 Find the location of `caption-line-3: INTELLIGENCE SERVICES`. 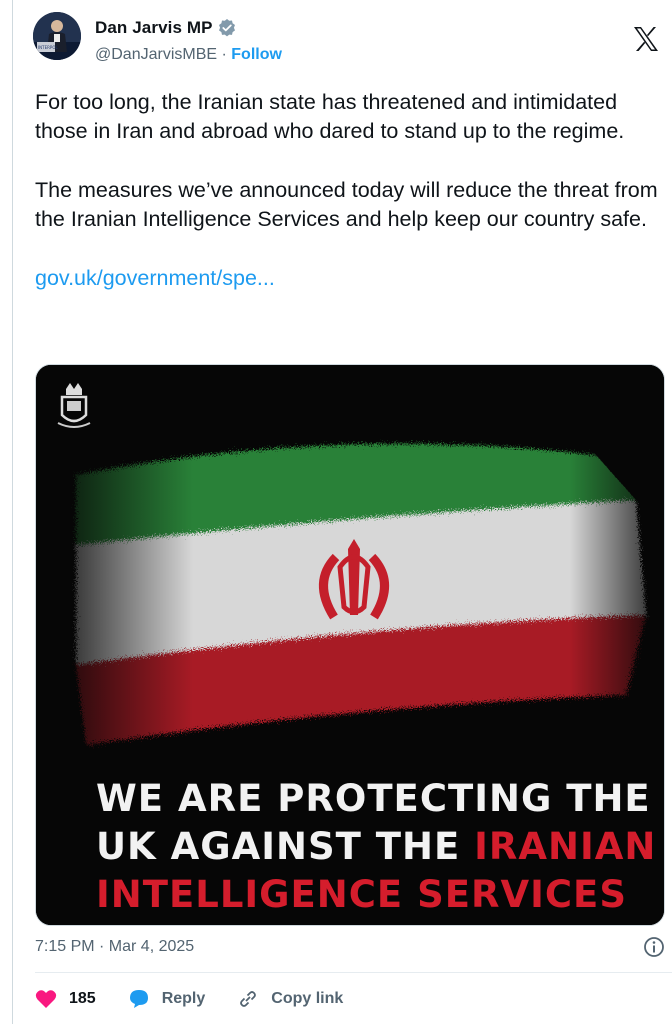

caption-line-3: INTELLIGENCE SERVICES is located at coordinates (361, 894).